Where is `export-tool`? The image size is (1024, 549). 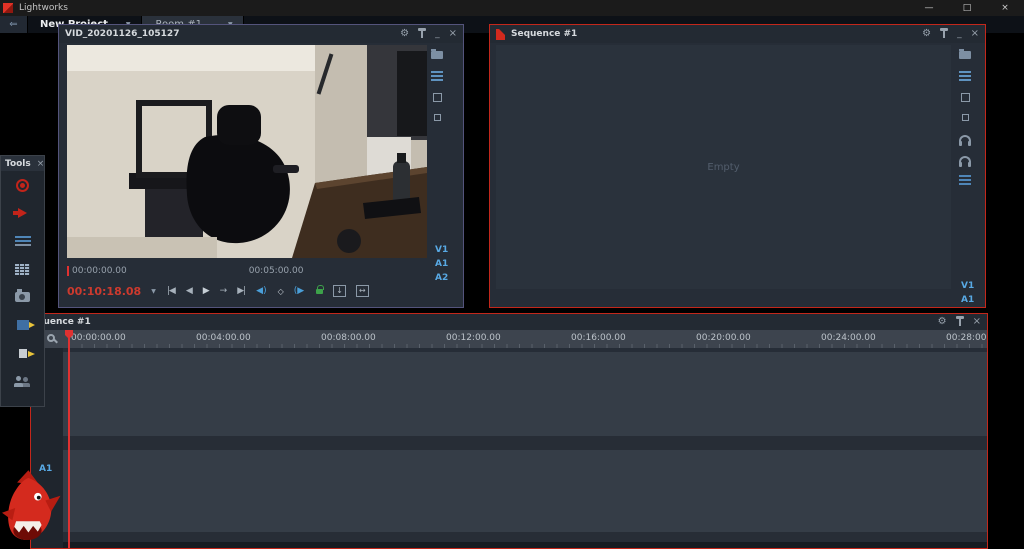
export-tool is located at coordinates (22, 325).